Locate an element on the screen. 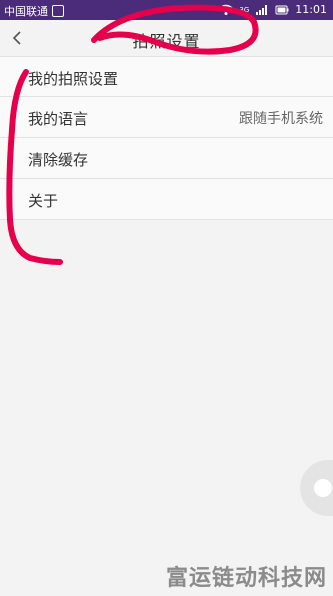  settings-item-about: 关于 is located at coordinates (166, 199).